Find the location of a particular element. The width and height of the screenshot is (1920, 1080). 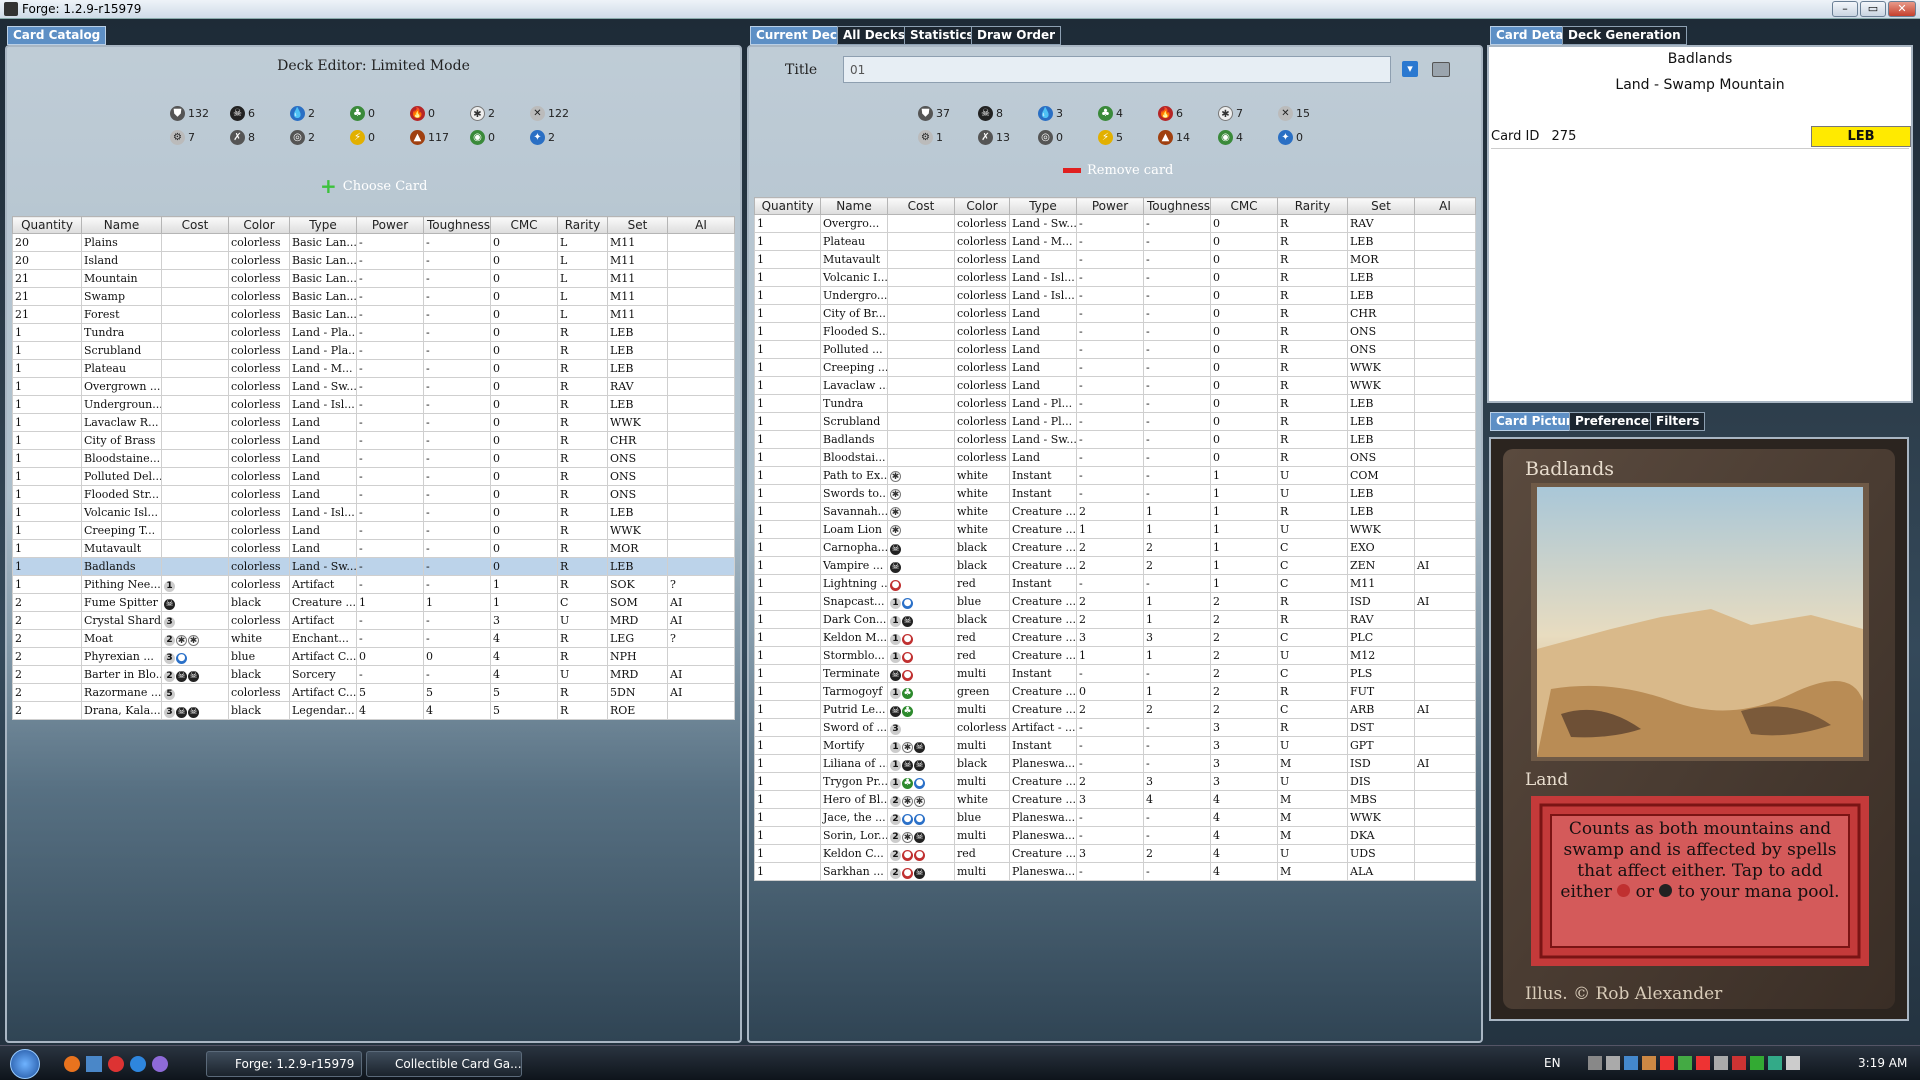

table-row: 1 Tundra colorless Land - Pl... - -0 R LEB is located at coordinates (1115, 403).